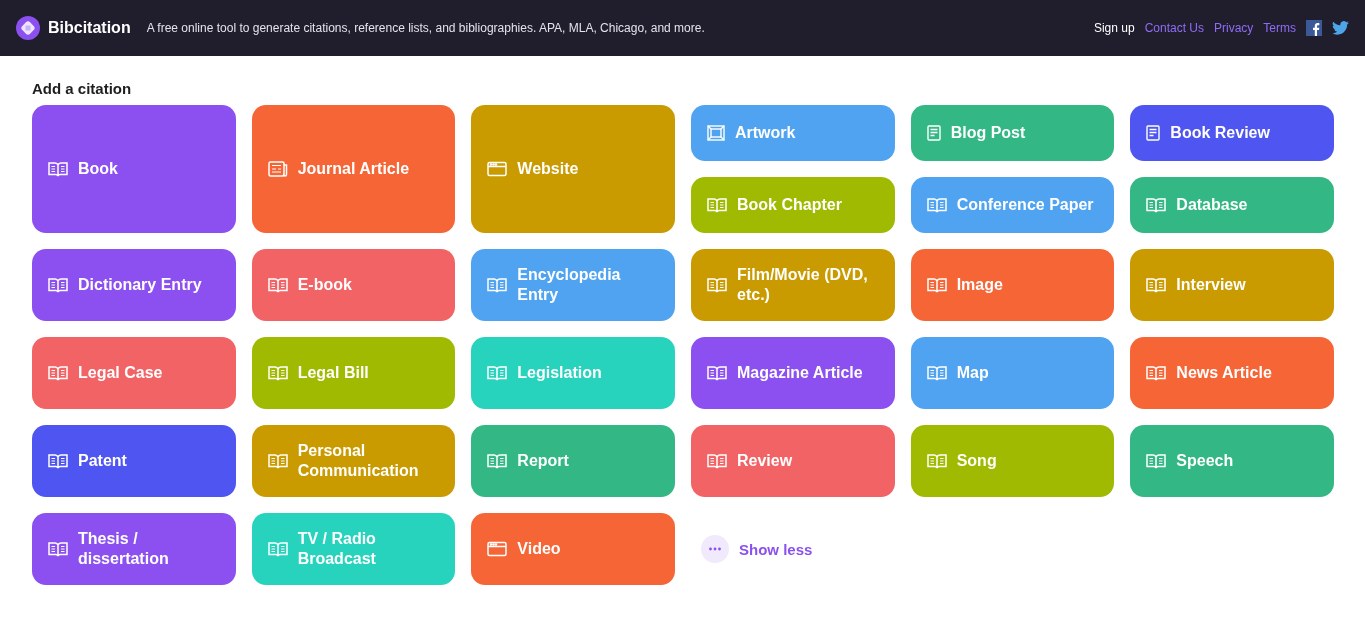 This screenshot has height=636, width=1365. What do you see at coordinates (353, 373) in the screenshot?
I see `citation-type-button: Legal Bill` at bounding box center [353, 373].